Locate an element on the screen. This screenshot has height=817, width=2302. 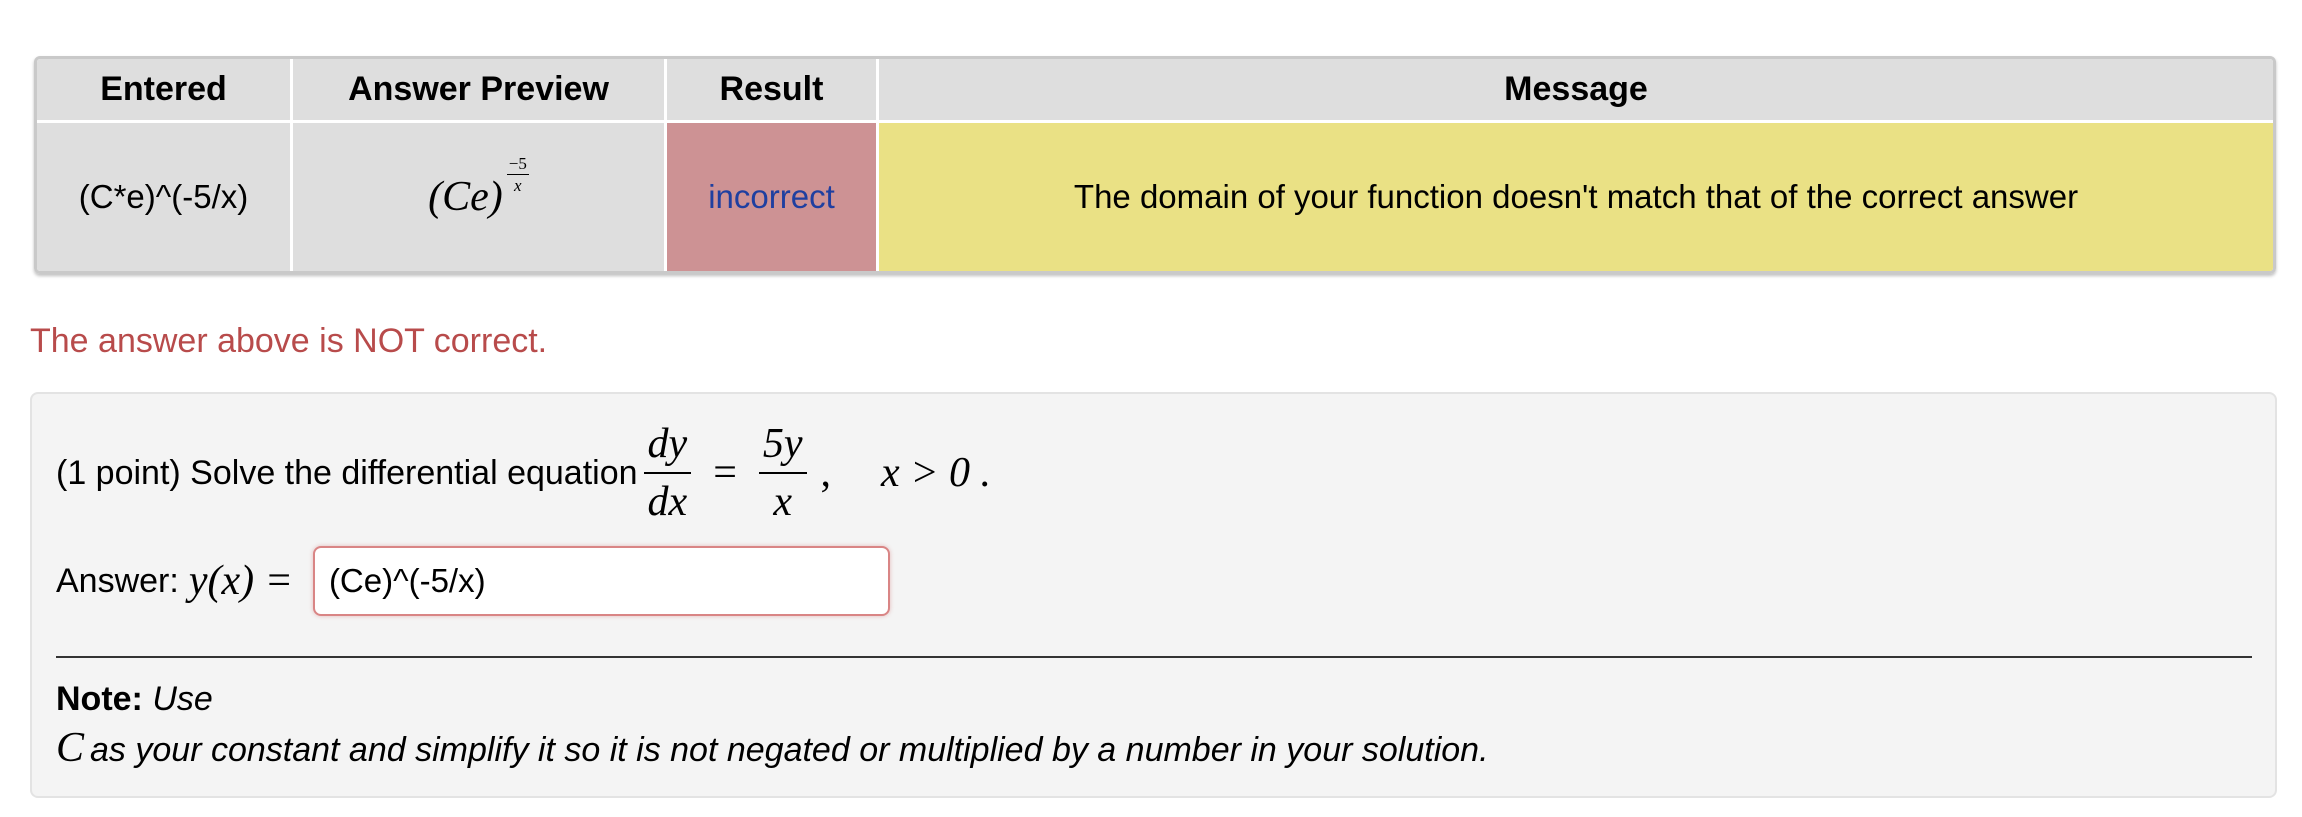
rhs-fraction: 5y x is located at coordinates (782, 473).